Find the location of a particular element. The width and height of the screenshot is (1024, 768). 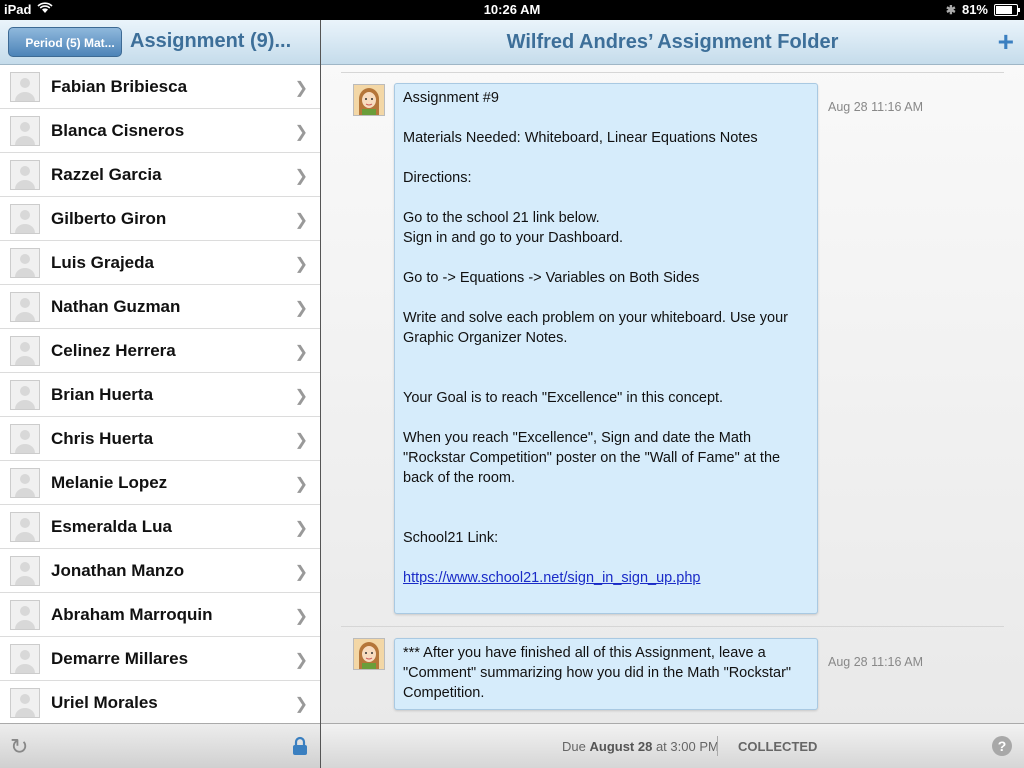

right-toolbar: Due August 28 at 3:00 PM COLLECTED ? is located at coordinates (672, 745).